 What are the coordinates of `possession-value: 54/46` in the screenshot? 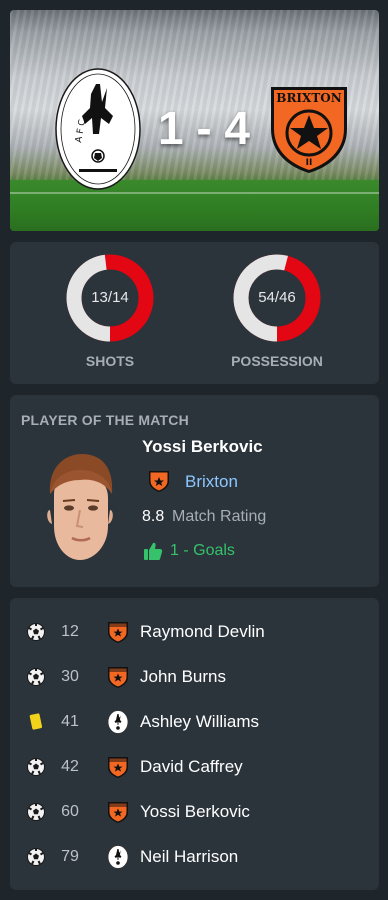 It's located at (277, 297).